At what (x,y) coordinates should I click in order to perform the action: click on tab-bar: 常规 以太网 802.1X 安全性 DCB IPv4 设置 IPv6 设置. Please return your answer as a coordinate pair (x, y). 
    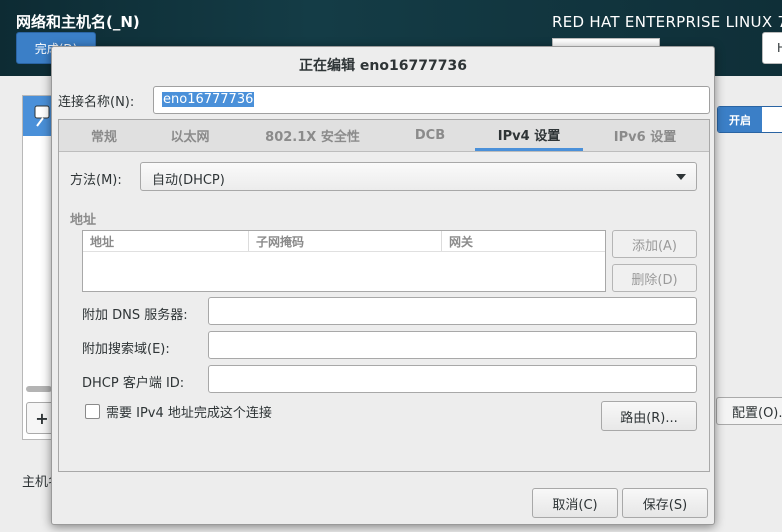
    Looking at the image, I should click on (384, 136).